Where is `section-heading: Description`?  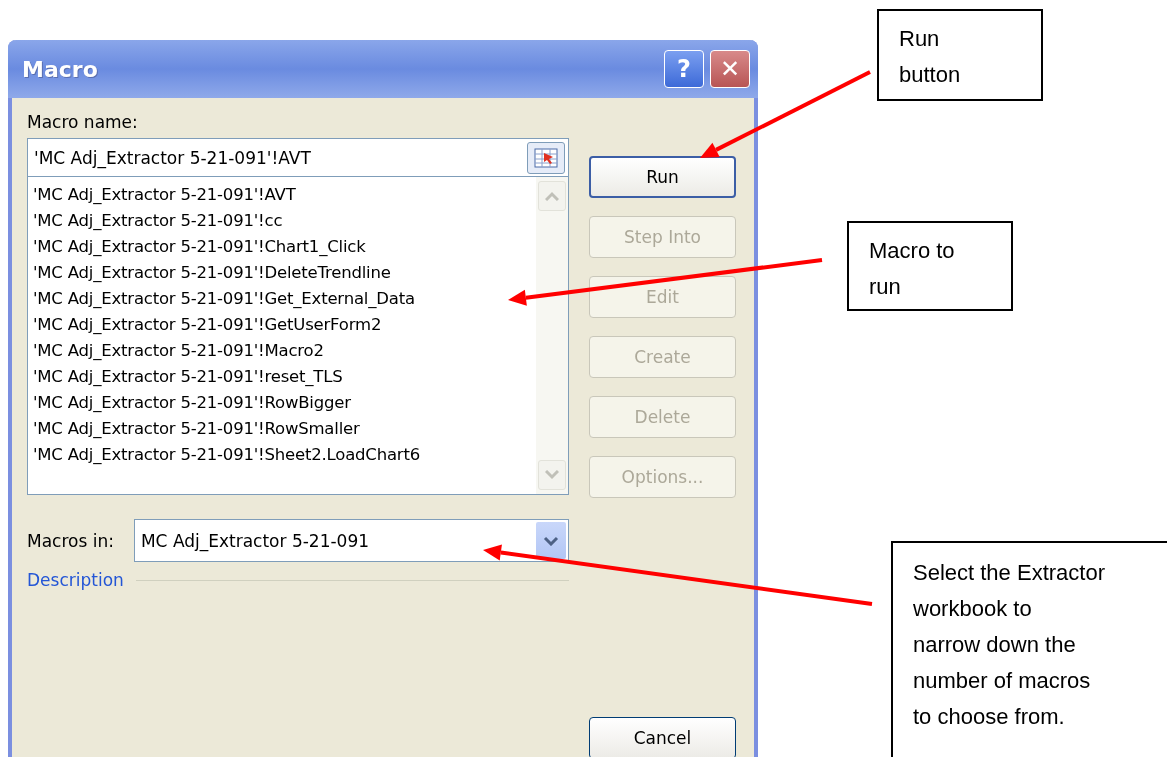
section-heading: Description is located at coordinates (75, 580).